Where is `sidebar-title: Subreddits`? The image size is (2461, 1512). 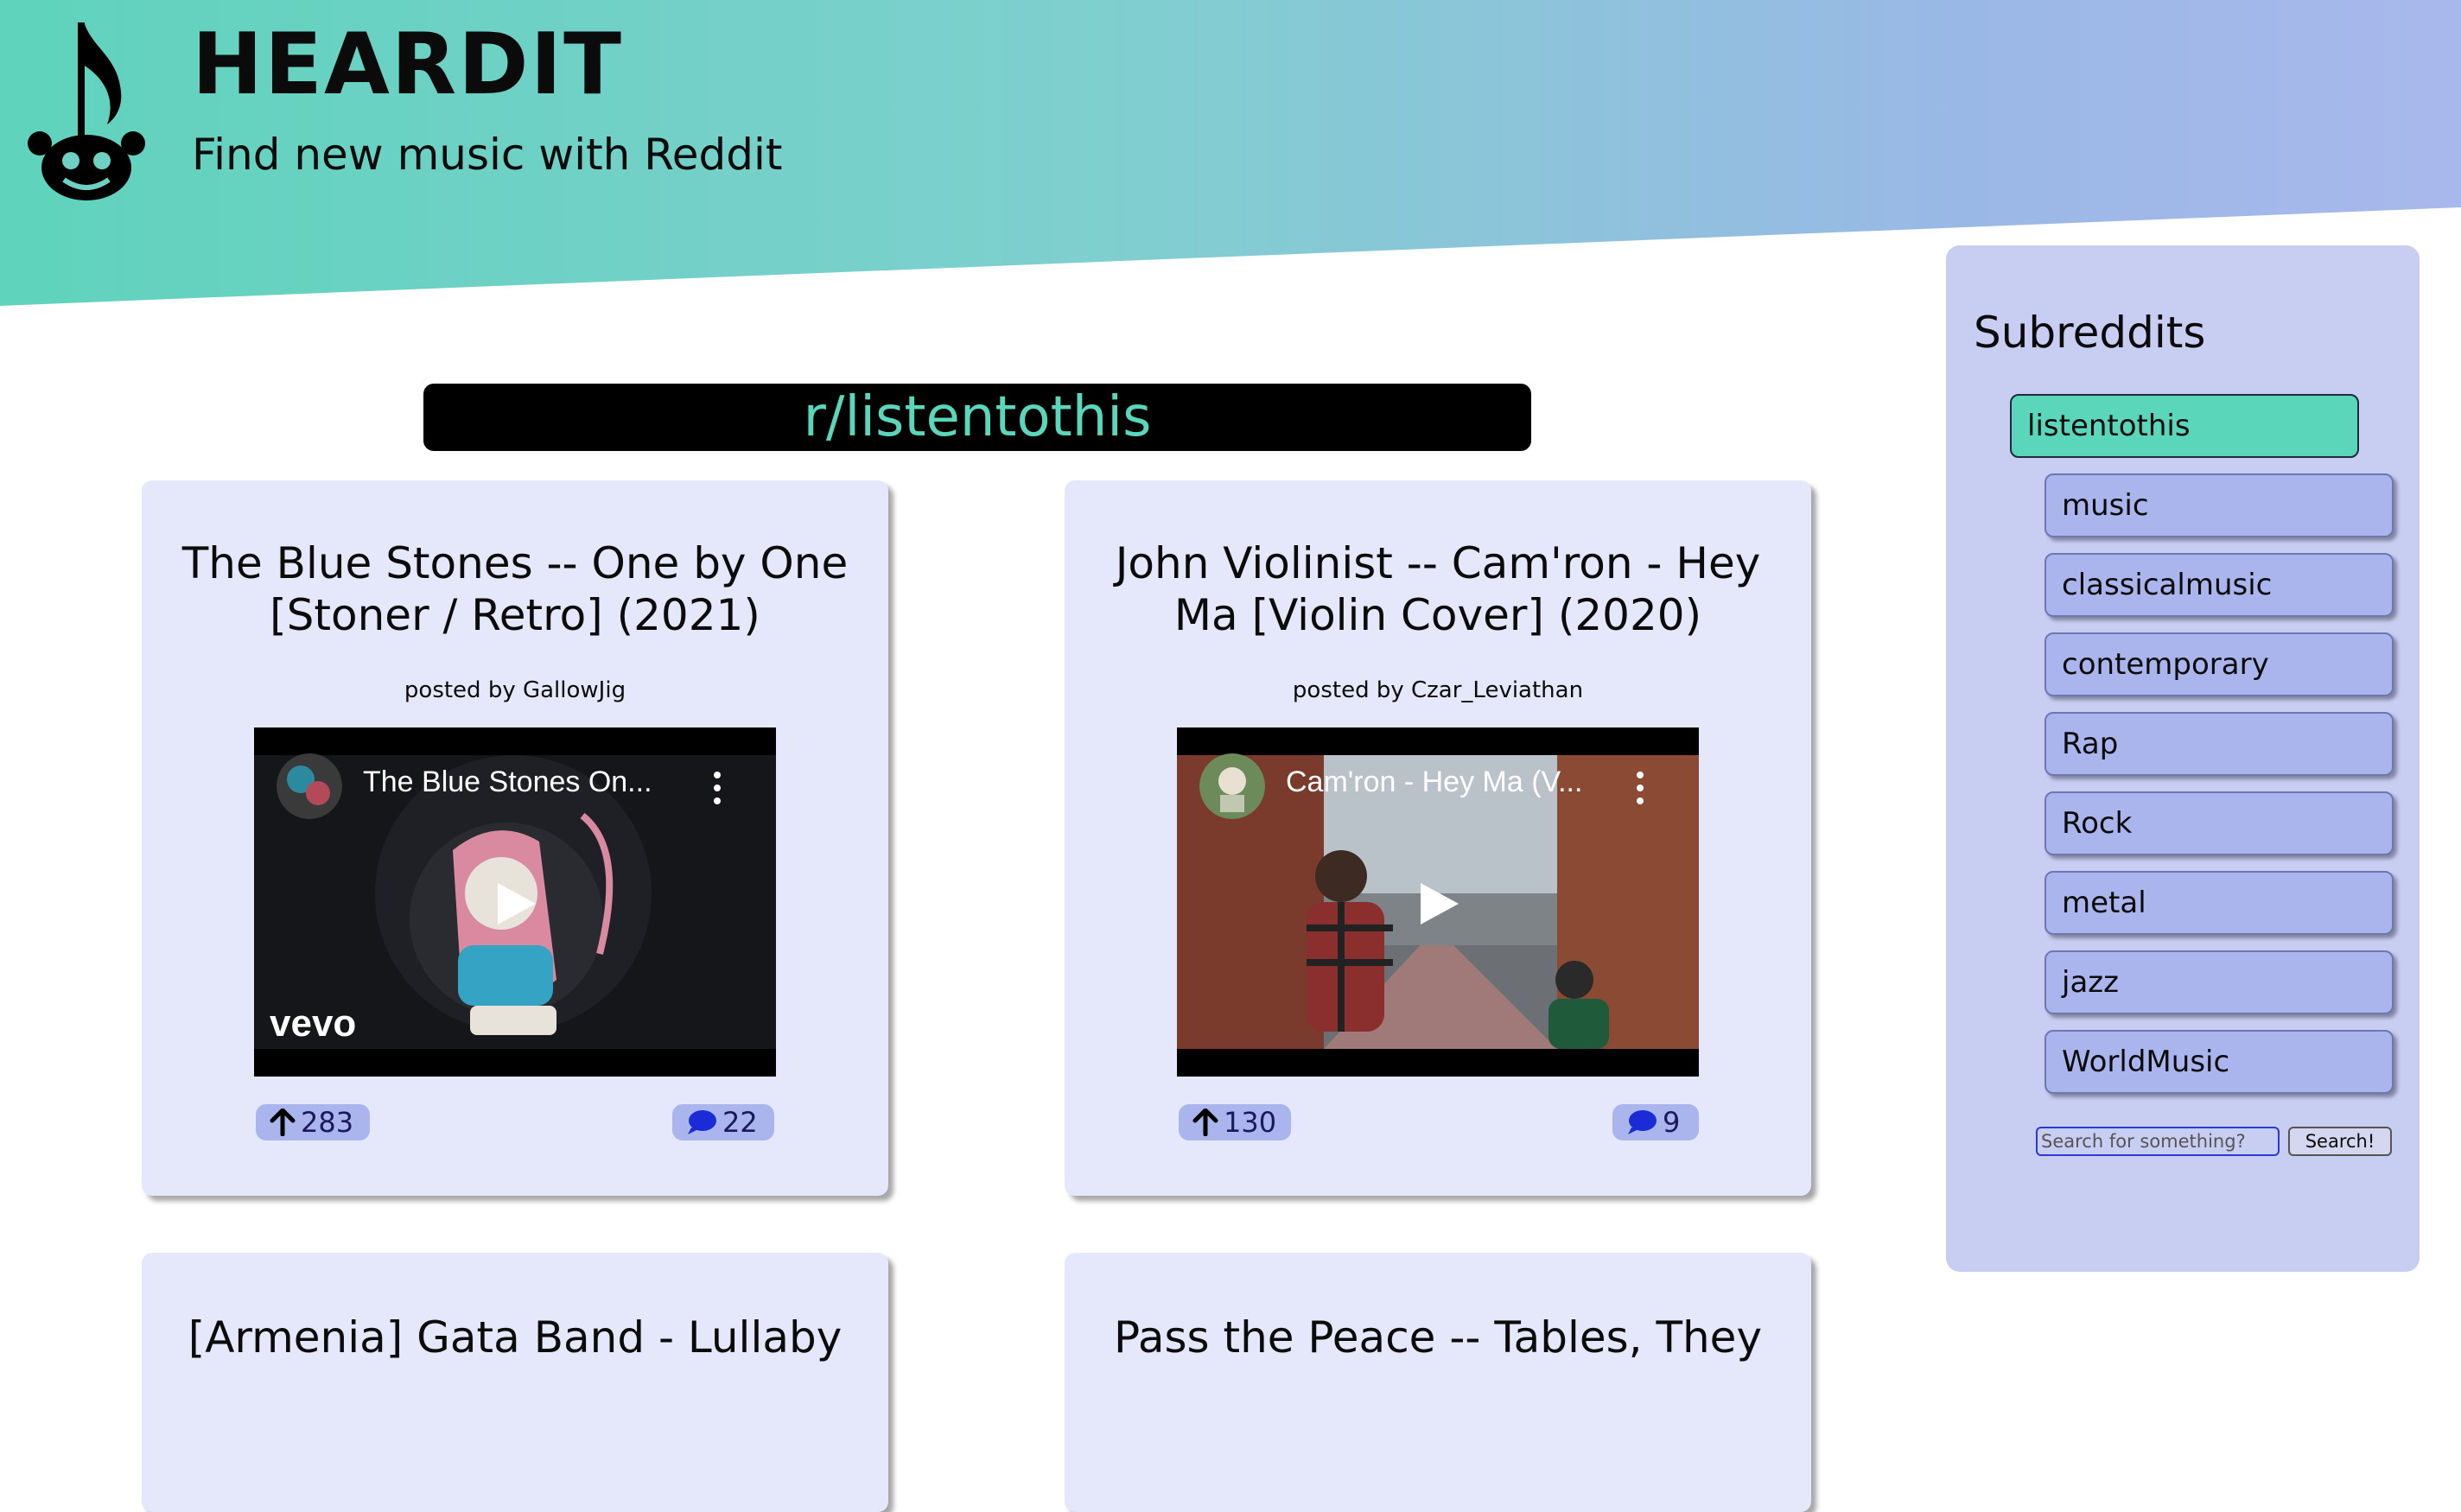
sidebar-title: Subreddits is located at coordinates (2090, 333).